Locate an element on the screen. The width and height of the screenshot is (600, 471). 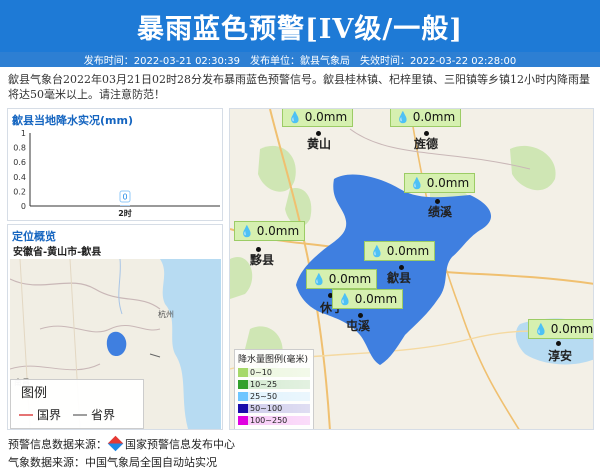
rainfall-chart: 1 0.8 0.6 0.4 0.2 0 0 2时 is located at coordinates (116, 173).